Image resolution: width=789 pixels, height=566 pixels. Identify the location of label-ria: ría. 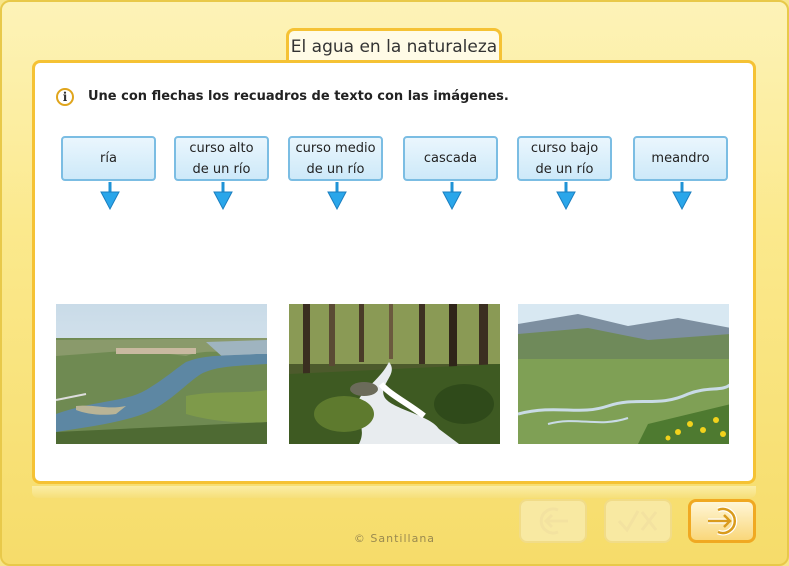
(108, 158).